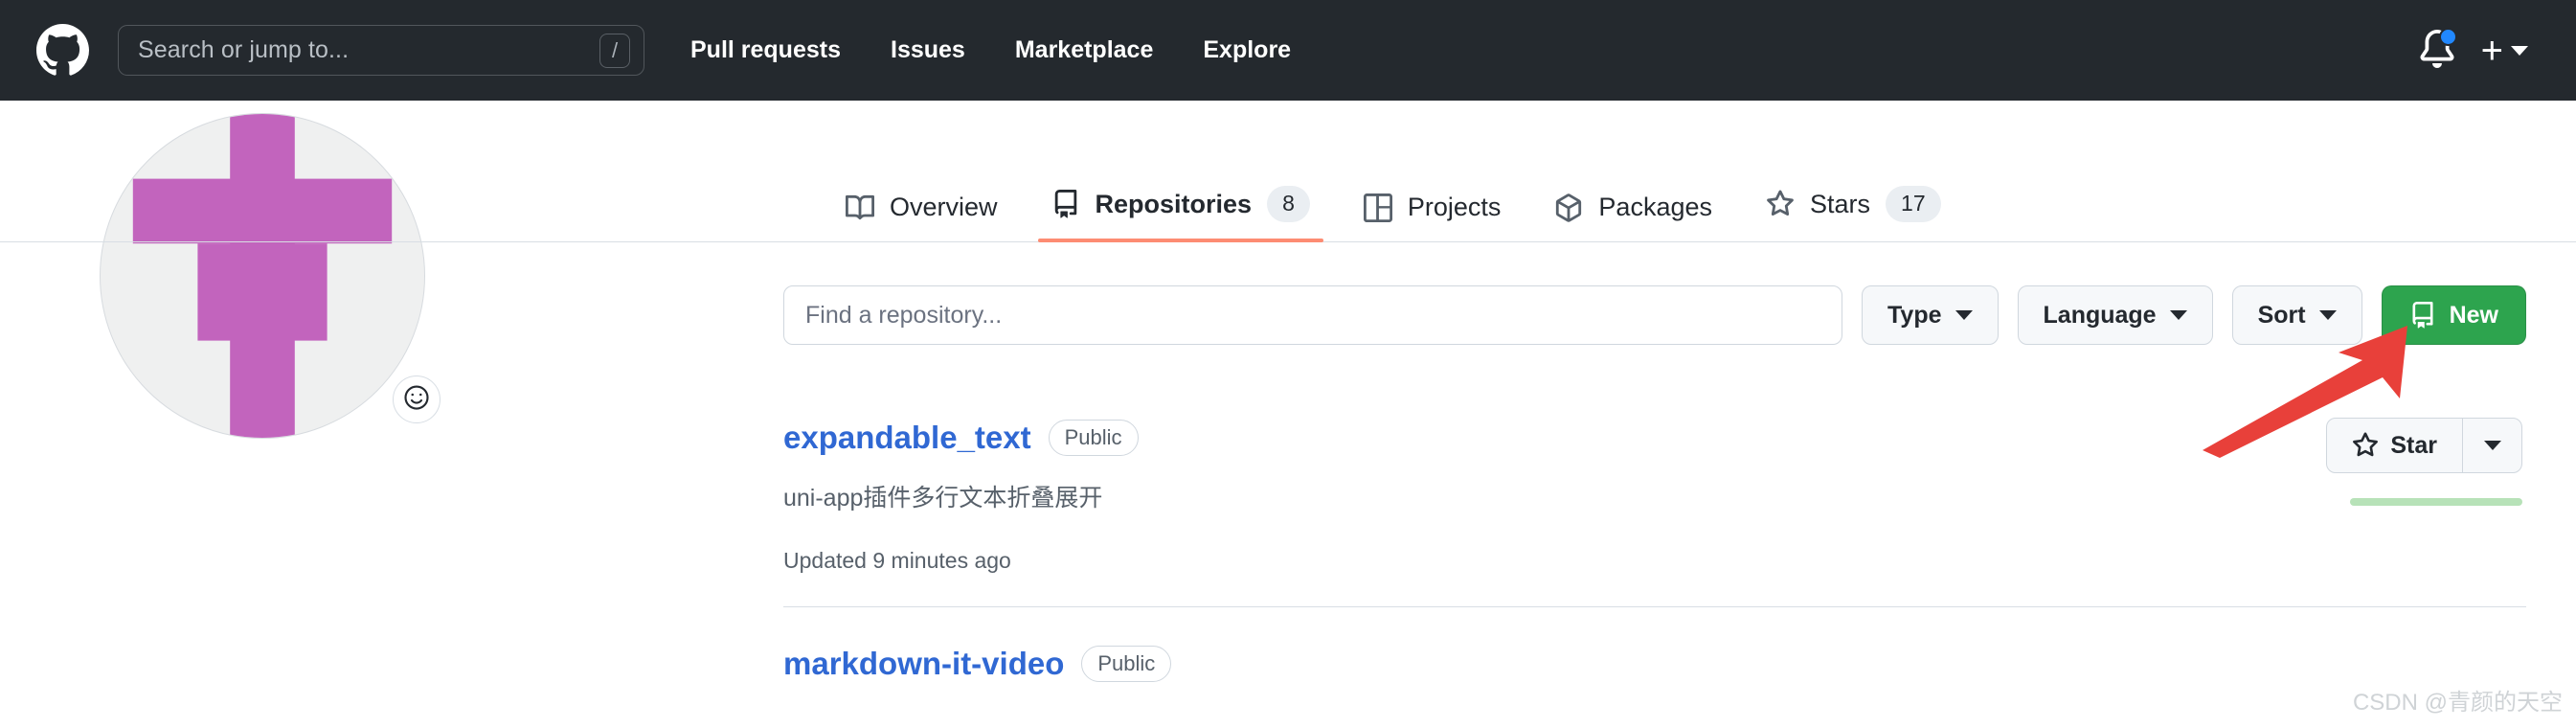 This screenshot has width=2576, height=728. What do you see at coordinates (1654, 664) in the screenshot?
I see `repository-heading: markdown-it-video Public` at bounding box center [1654, 664].